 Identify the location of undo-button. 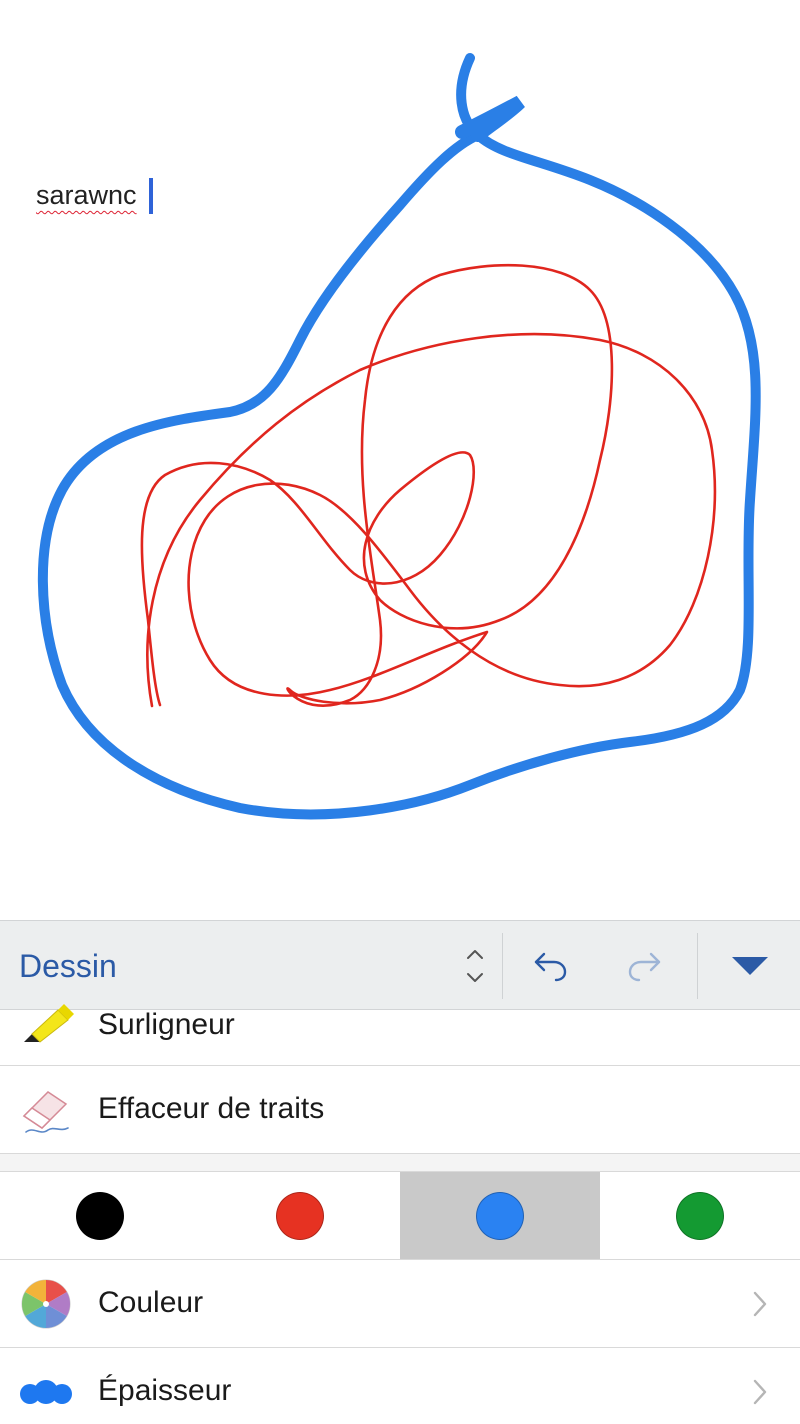
(550, 966).